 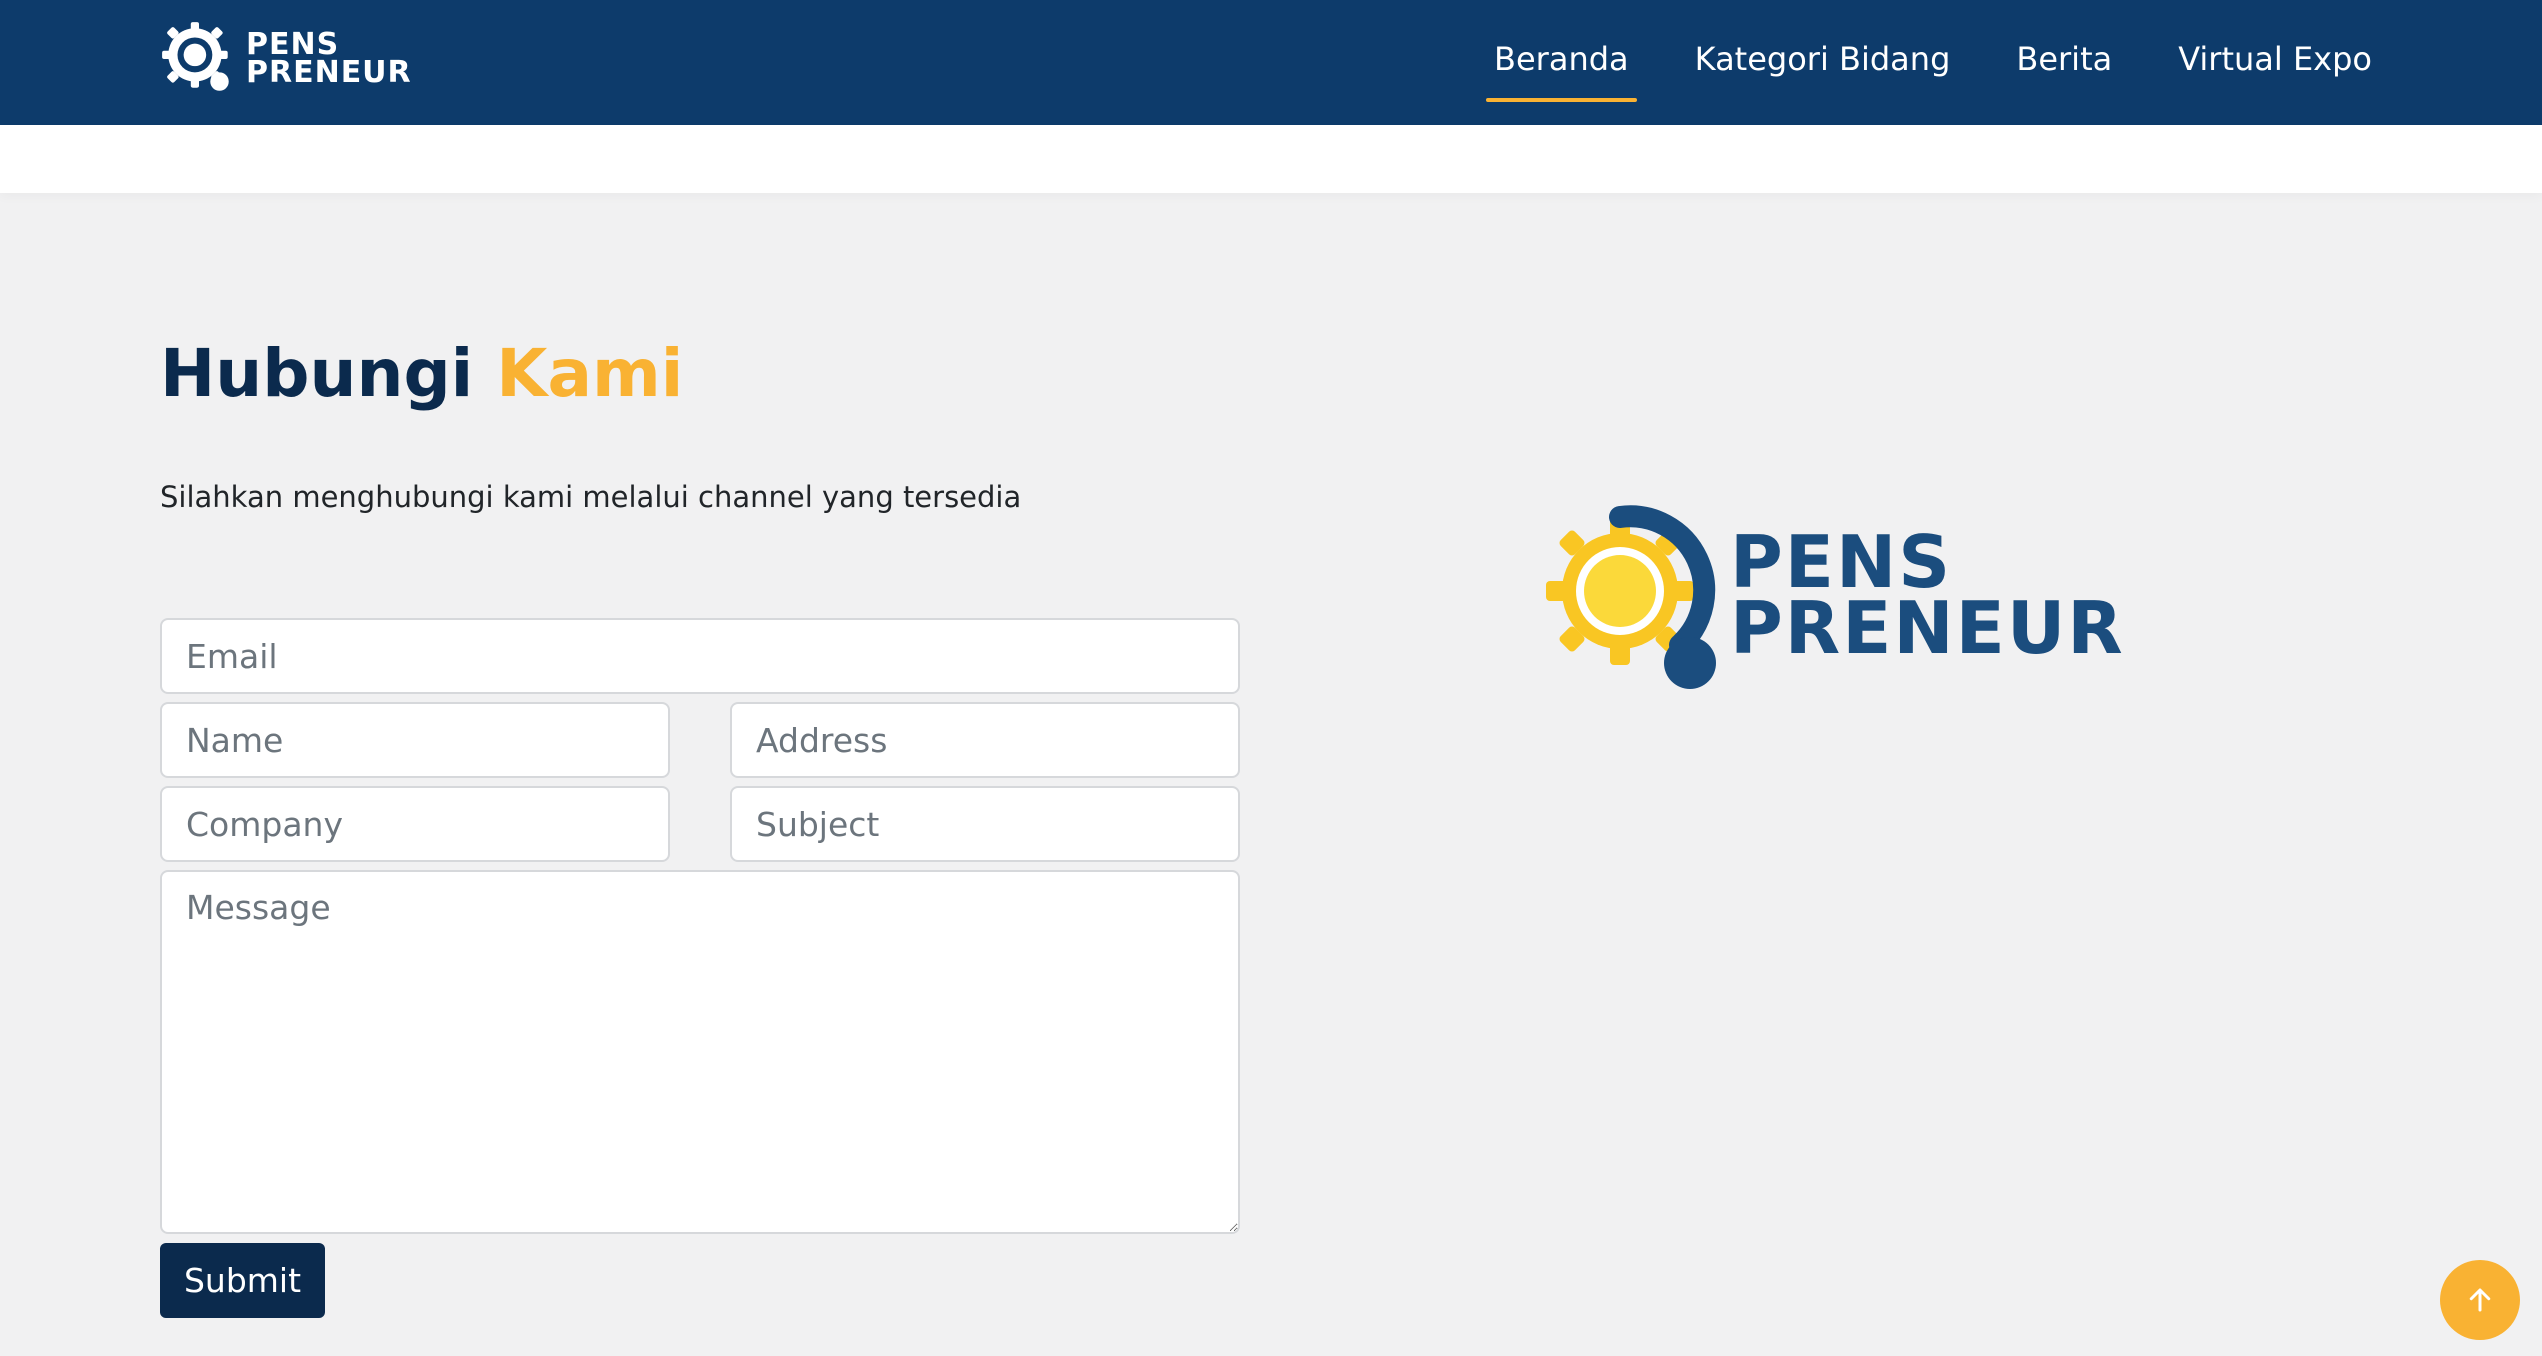 What do you see at coordinates (1271, 159) in the screenshot?
I see `header-spacer` at bounding box center [1271, 159].